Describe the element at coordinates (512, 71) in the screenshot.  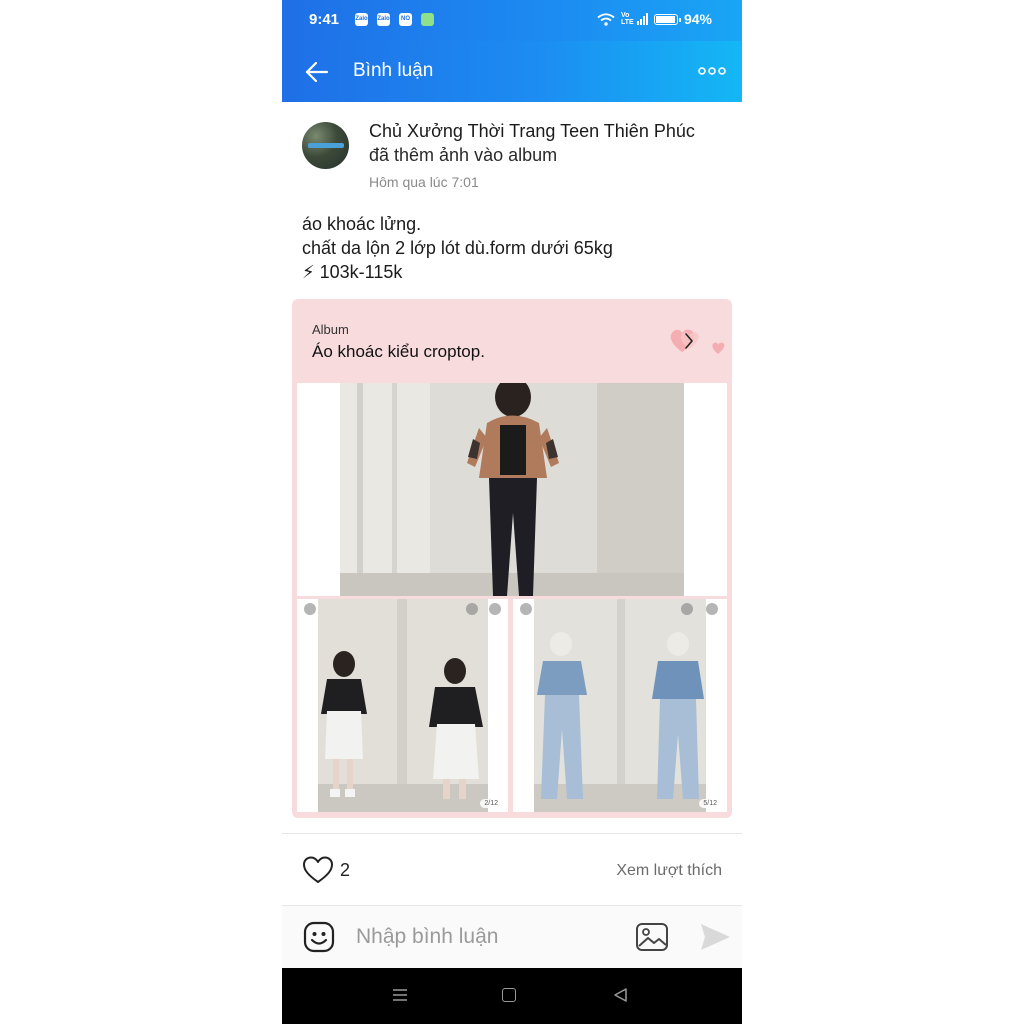
I see `app-bar: Bình luận` at that location.